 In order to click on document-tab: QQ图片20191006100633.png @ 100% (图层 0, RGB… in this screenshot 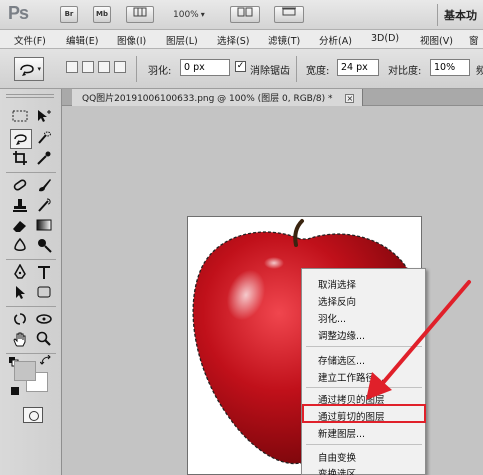, I will do `click(218, 97)`.